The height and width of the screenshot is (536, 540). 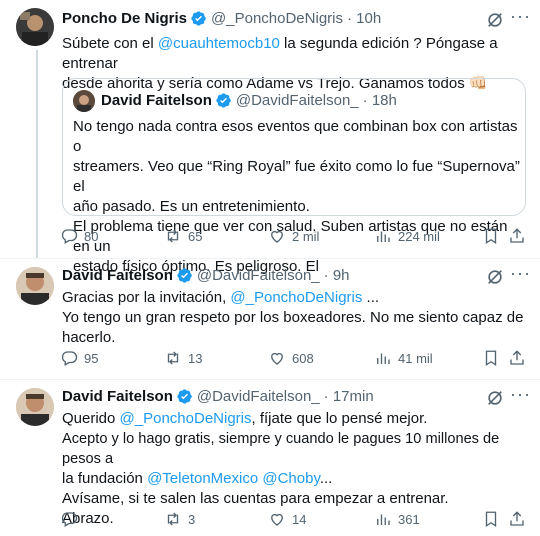 I want to click on action-bar: 95 13 608 41 mil, so click(x=295, y=359).